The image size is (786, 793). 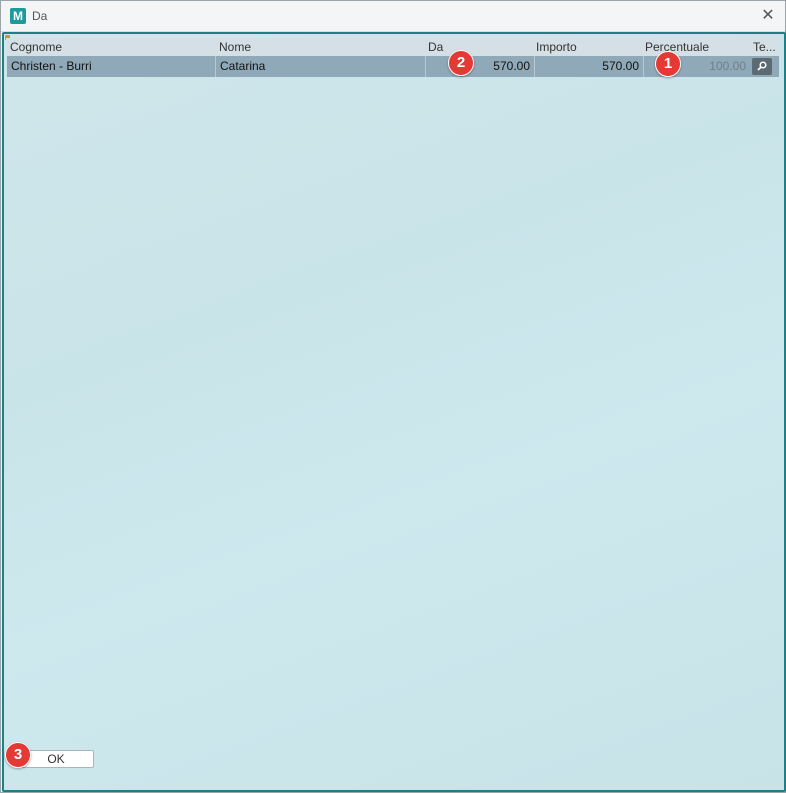 What do you see at coordinates (18, 755) in the screenshot?
I see `annotation-badge-3: 3` at bounding box center [18, 755].